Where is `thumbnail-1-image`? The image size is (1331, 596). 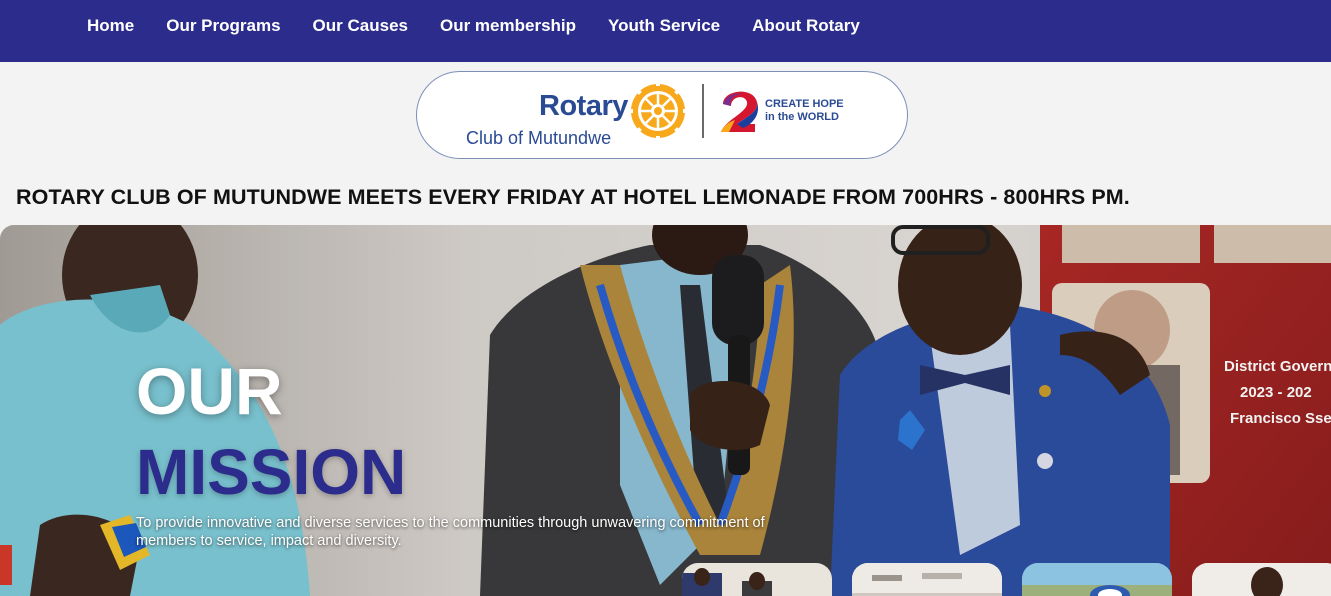
thumbnail-1-image is located at coordinates (757, 579).